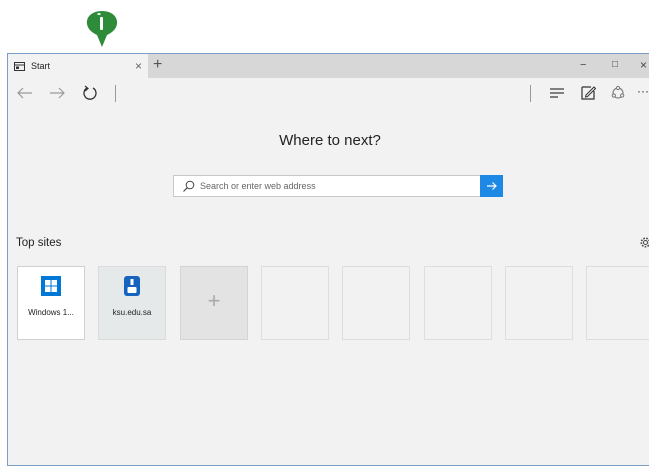 This screenshot has height=469, width=649. Describe the element at coordinates (132, 312) in the screenshot. I see `tile-label: ksu.edu.sa` at that location.